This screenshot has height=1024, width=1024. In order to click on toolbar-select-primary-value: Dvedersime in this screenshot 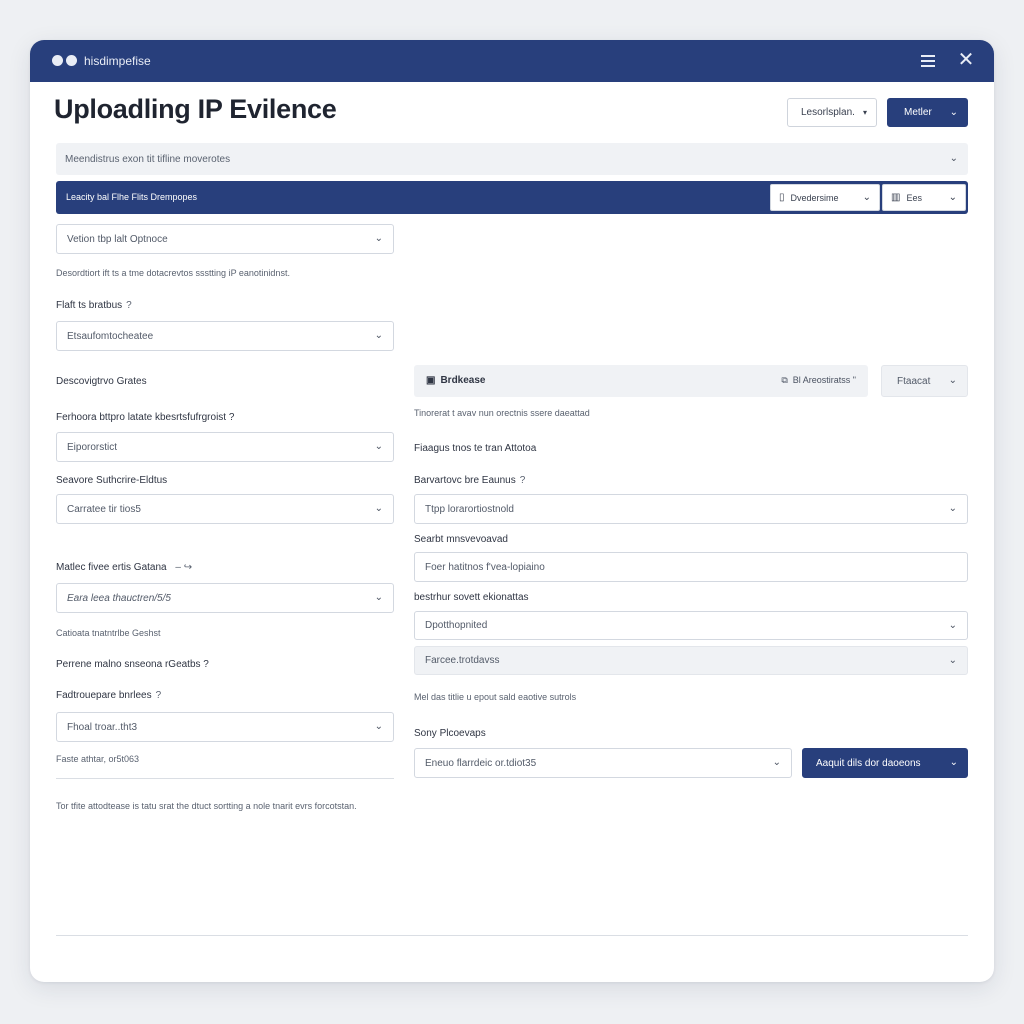, I will do `click(814, 197)`.